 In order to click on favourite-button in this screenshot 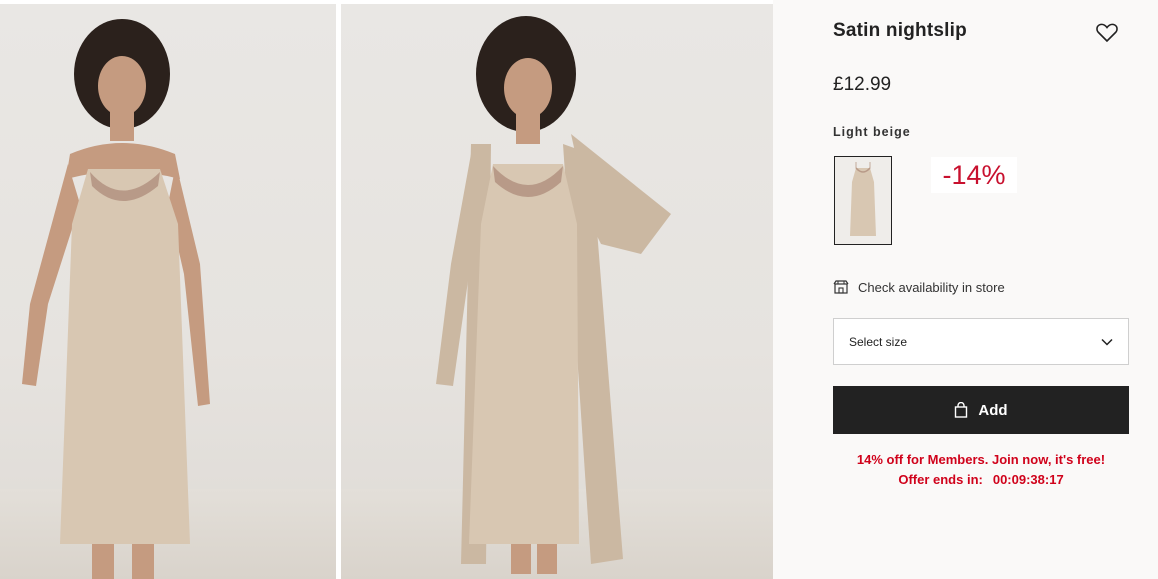, I will do `click(1107, 32)`.